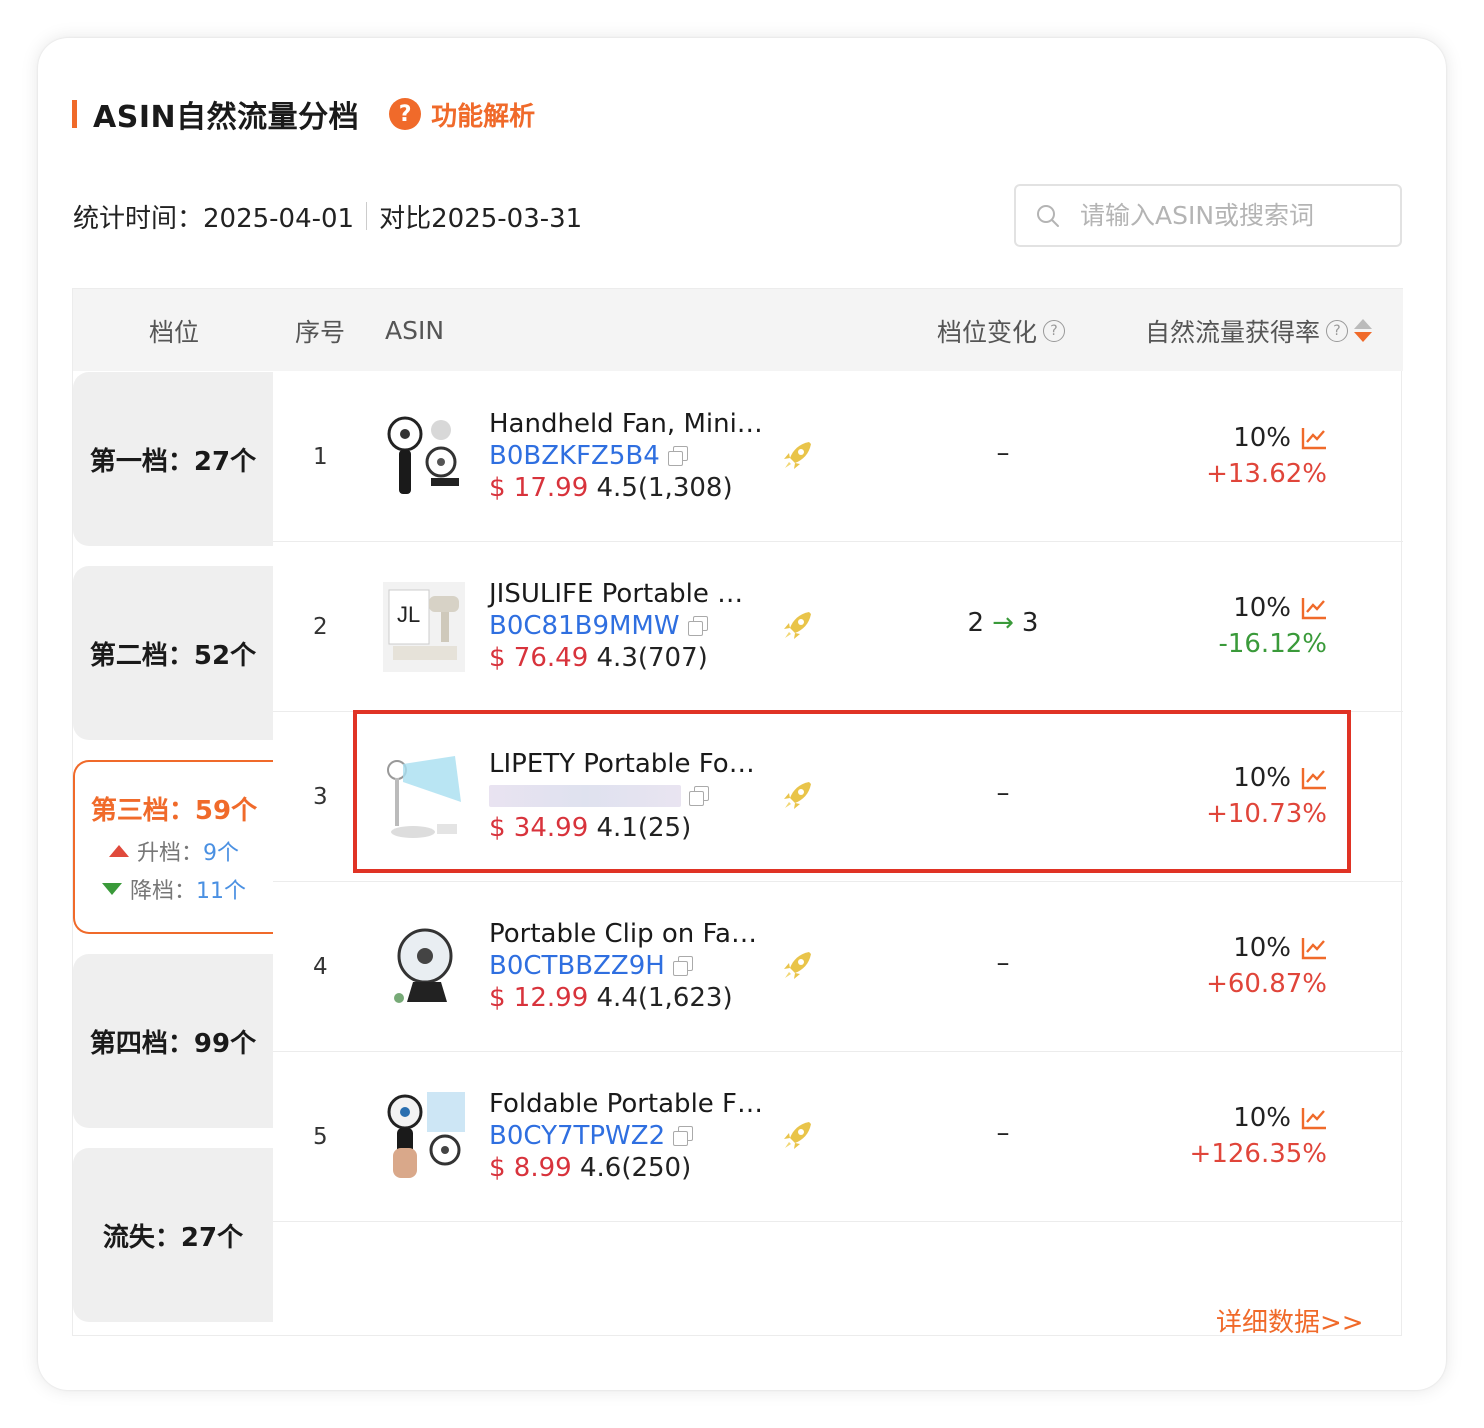  What do you see at coordinates (577, 966) in the screenshot?
I see `asin-link: B0CTBBZZ9H` at bounding box center [577, 966].